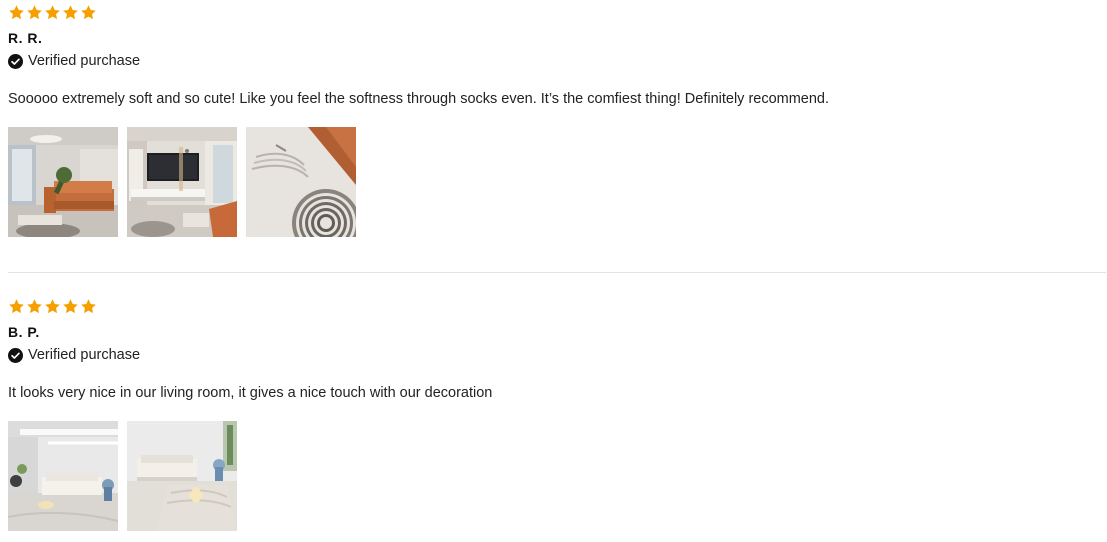  What do you see at coordinates (557, 272) in the screenshot?
I see `review-divider` at bounding box center [557, 272].